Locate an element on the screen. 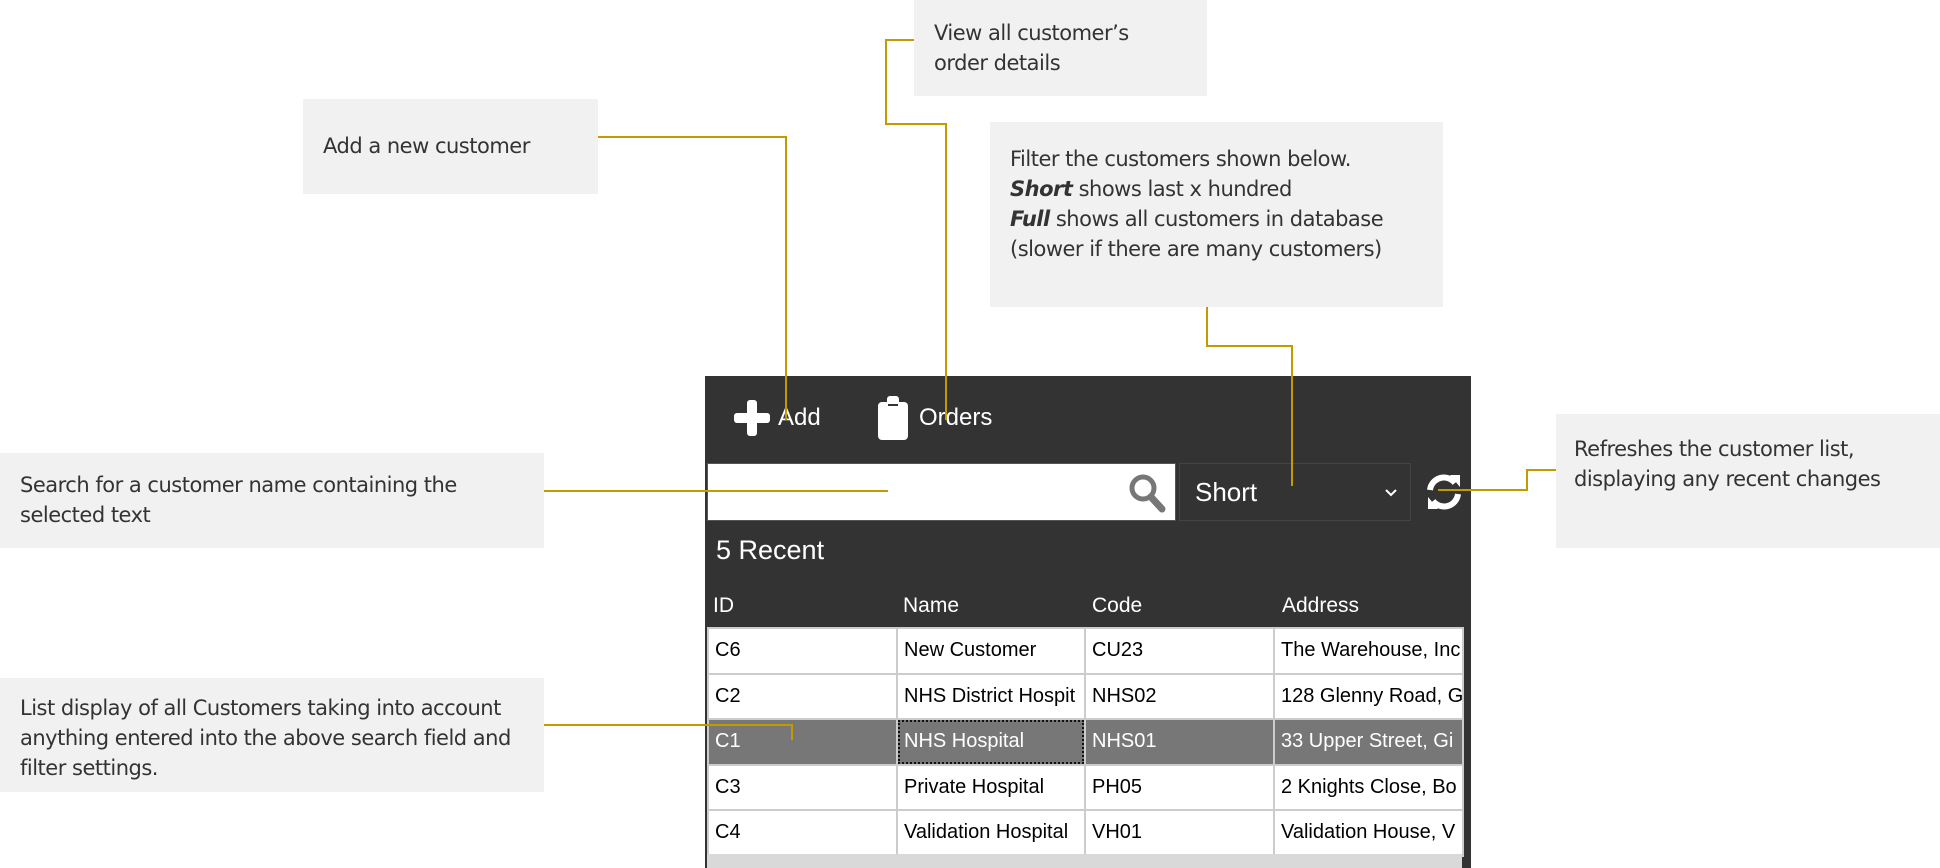  search-input is located at coordinates (941, 492).